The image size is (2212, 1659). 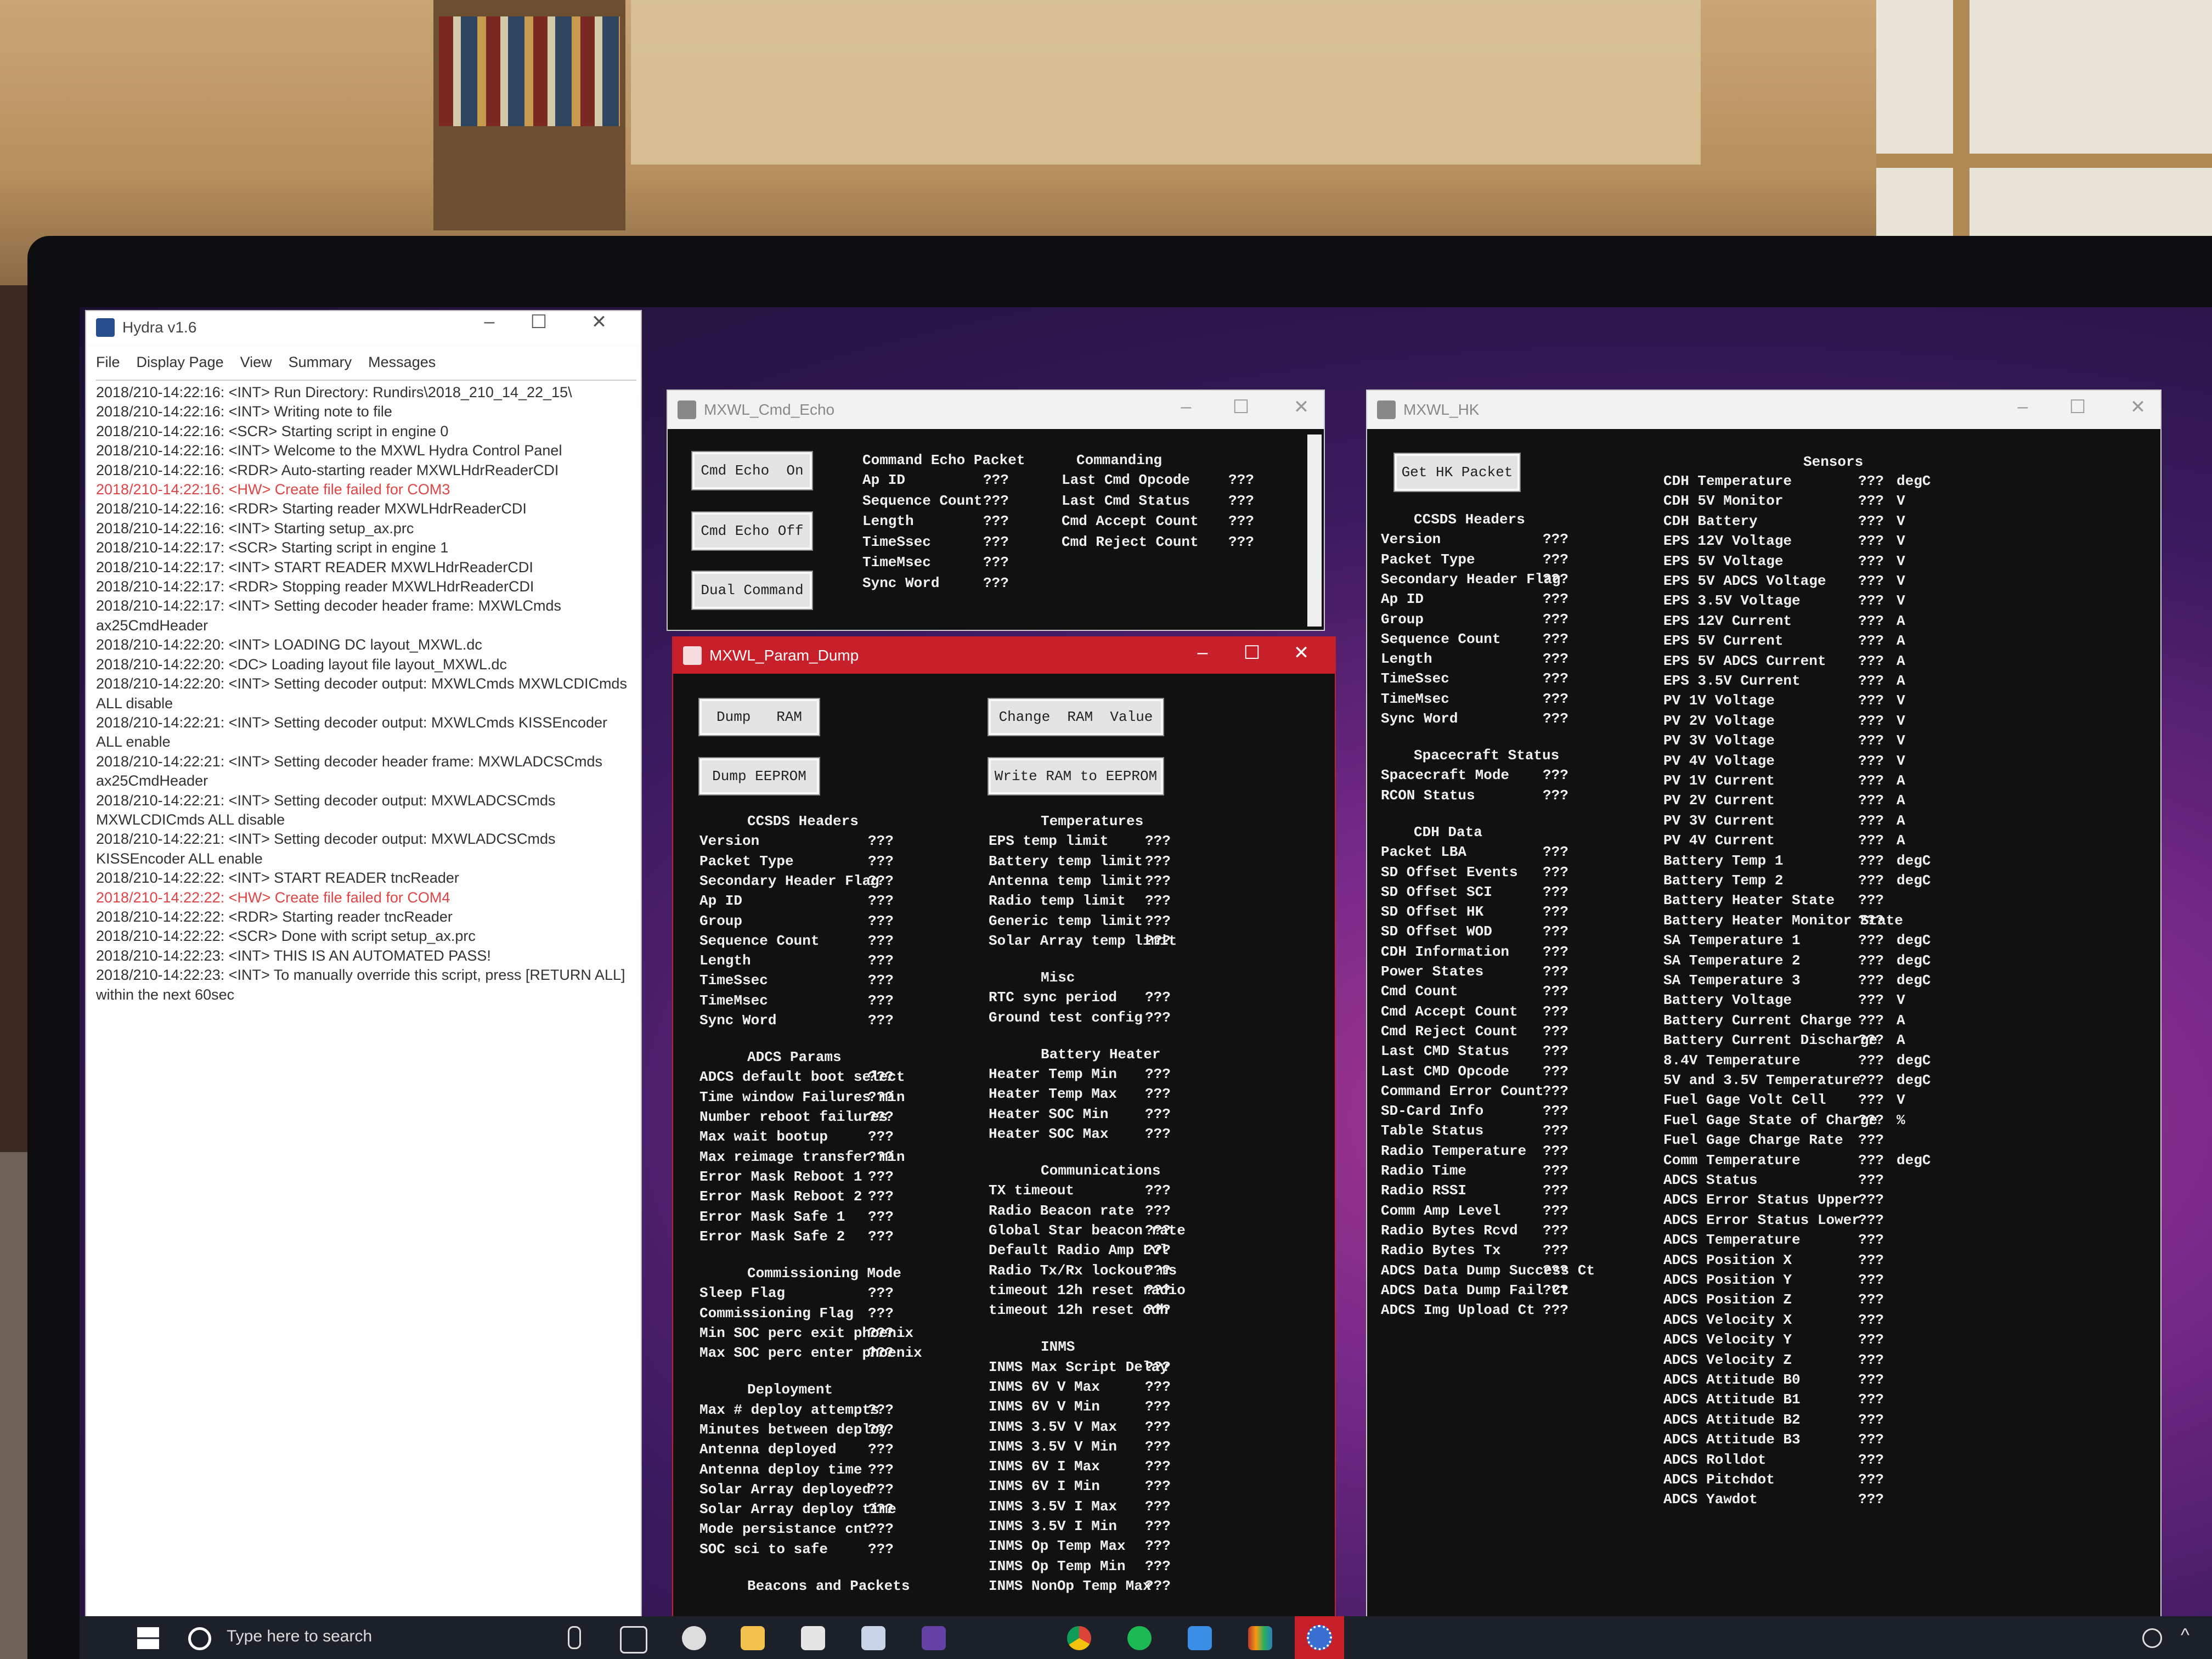 What do you see at coordinates (1732, 1380) in the screenshot?
I see `sensor-label: ADCS Attitude B0` at bounding box center [1732, 1380].